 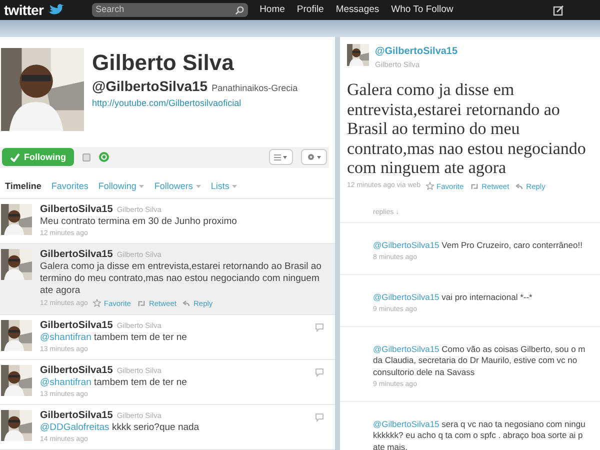 I want to click on tweet-row, so click(x=167, y=279).